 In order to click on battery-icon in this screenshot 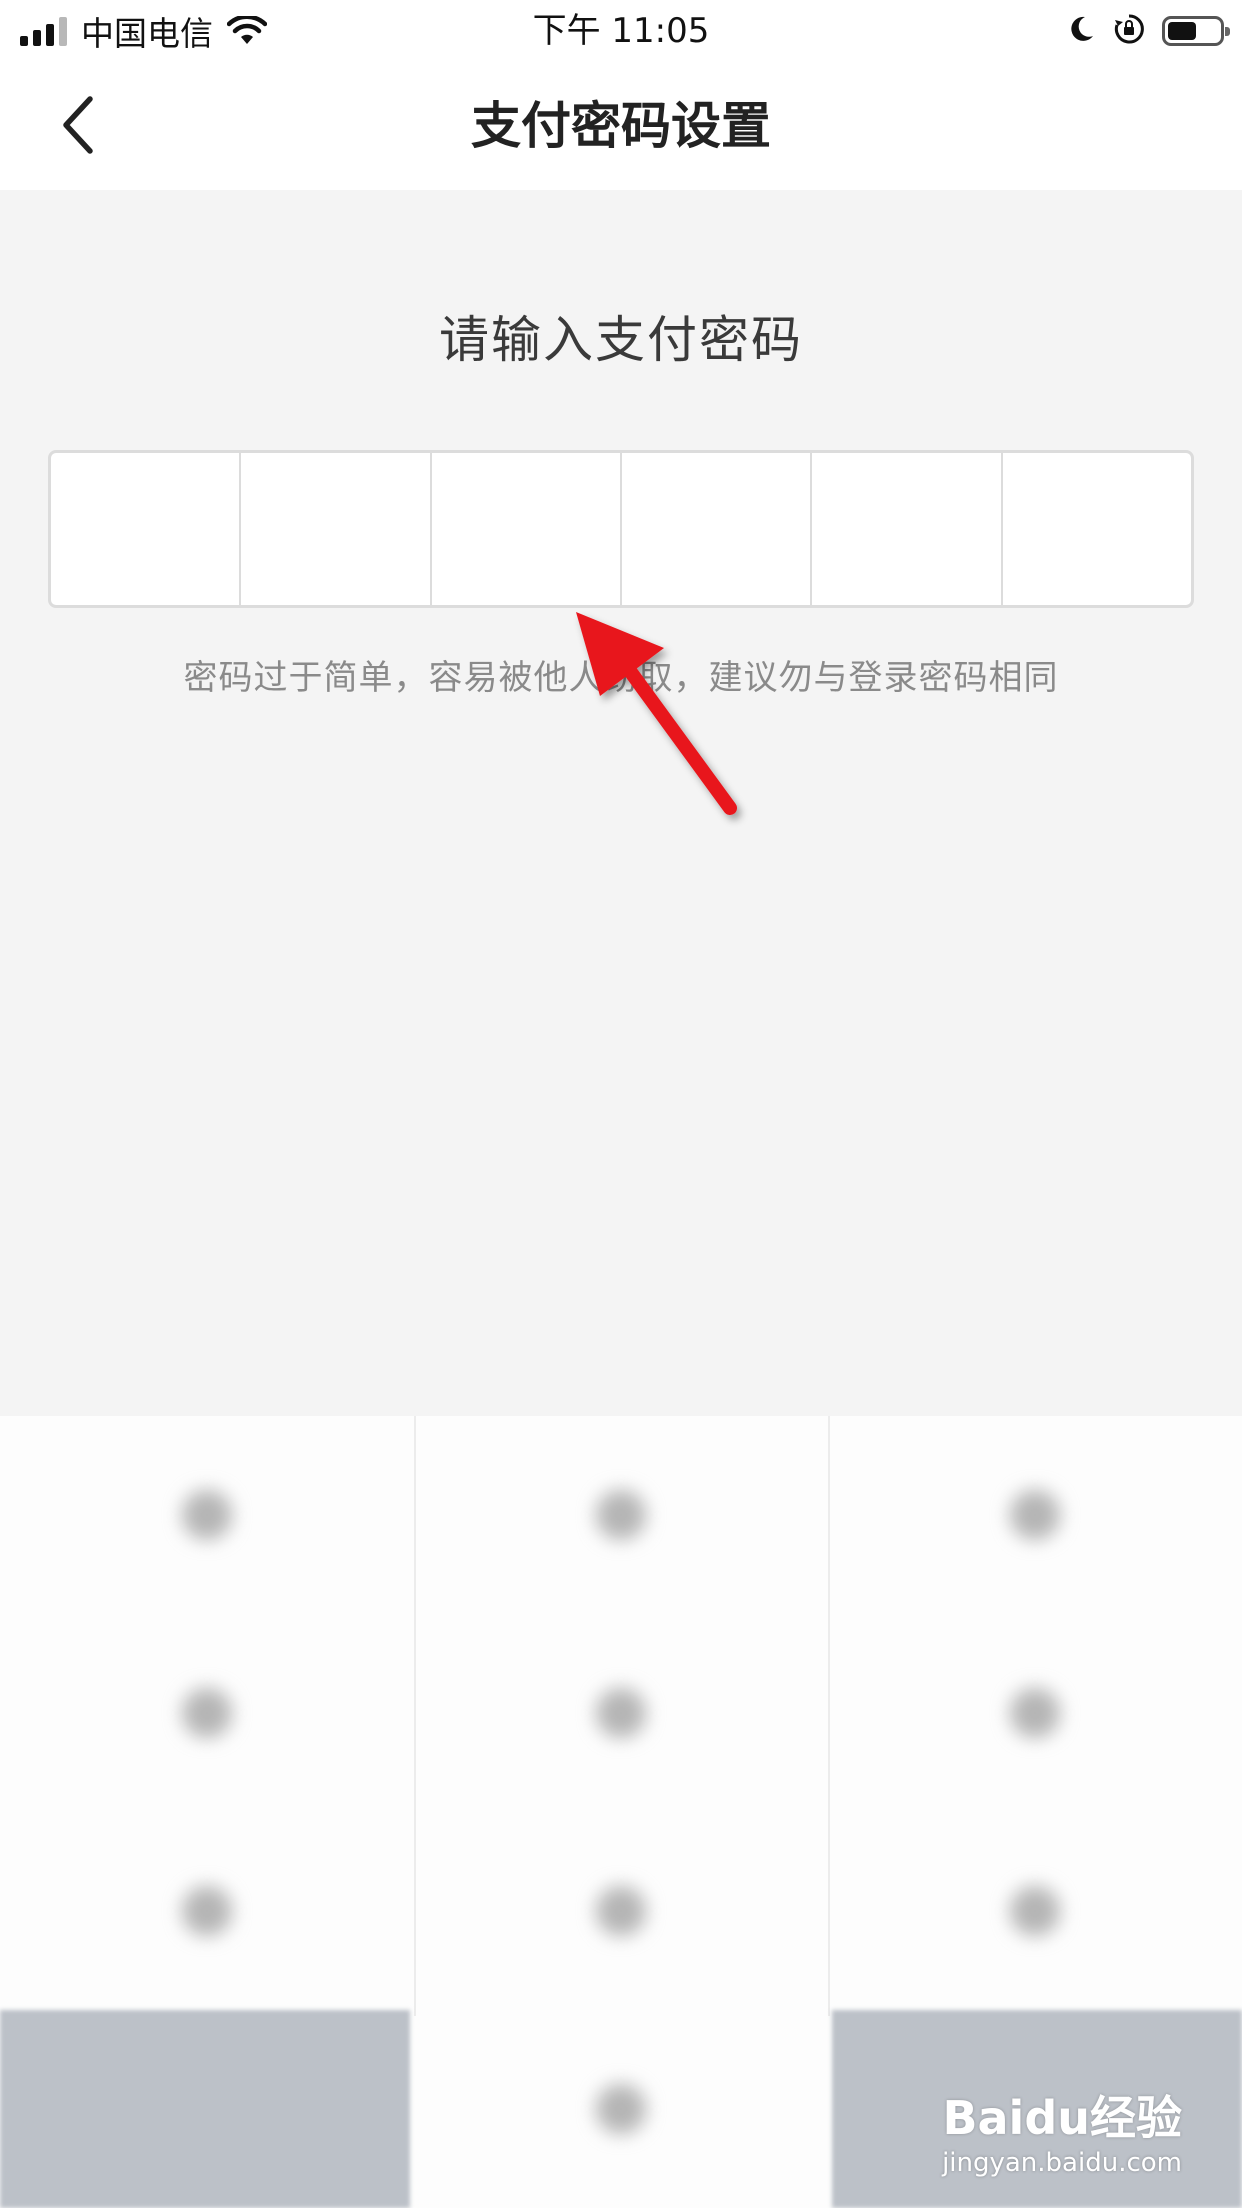, I will do `click(1196, 31)`.